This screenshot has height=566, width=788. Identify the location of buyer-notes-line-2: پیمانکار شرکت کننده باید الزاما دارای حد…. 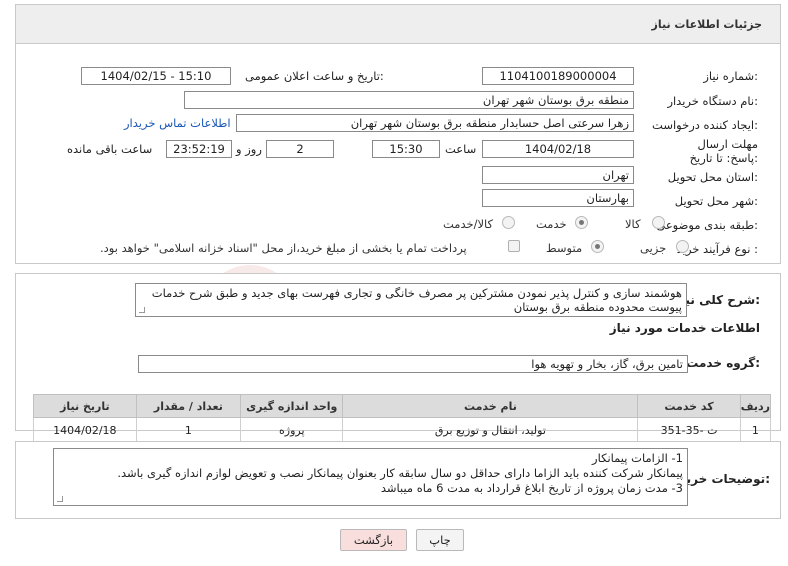
(400, 473).